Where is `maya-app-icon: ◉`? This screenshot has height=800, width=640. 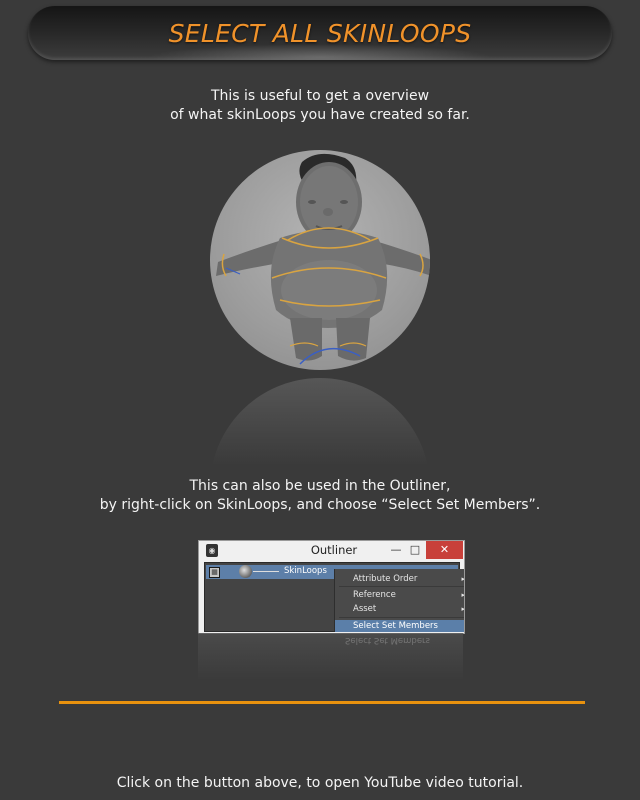
maya-app-icon: ◉ is located at coordinates (212, 550).